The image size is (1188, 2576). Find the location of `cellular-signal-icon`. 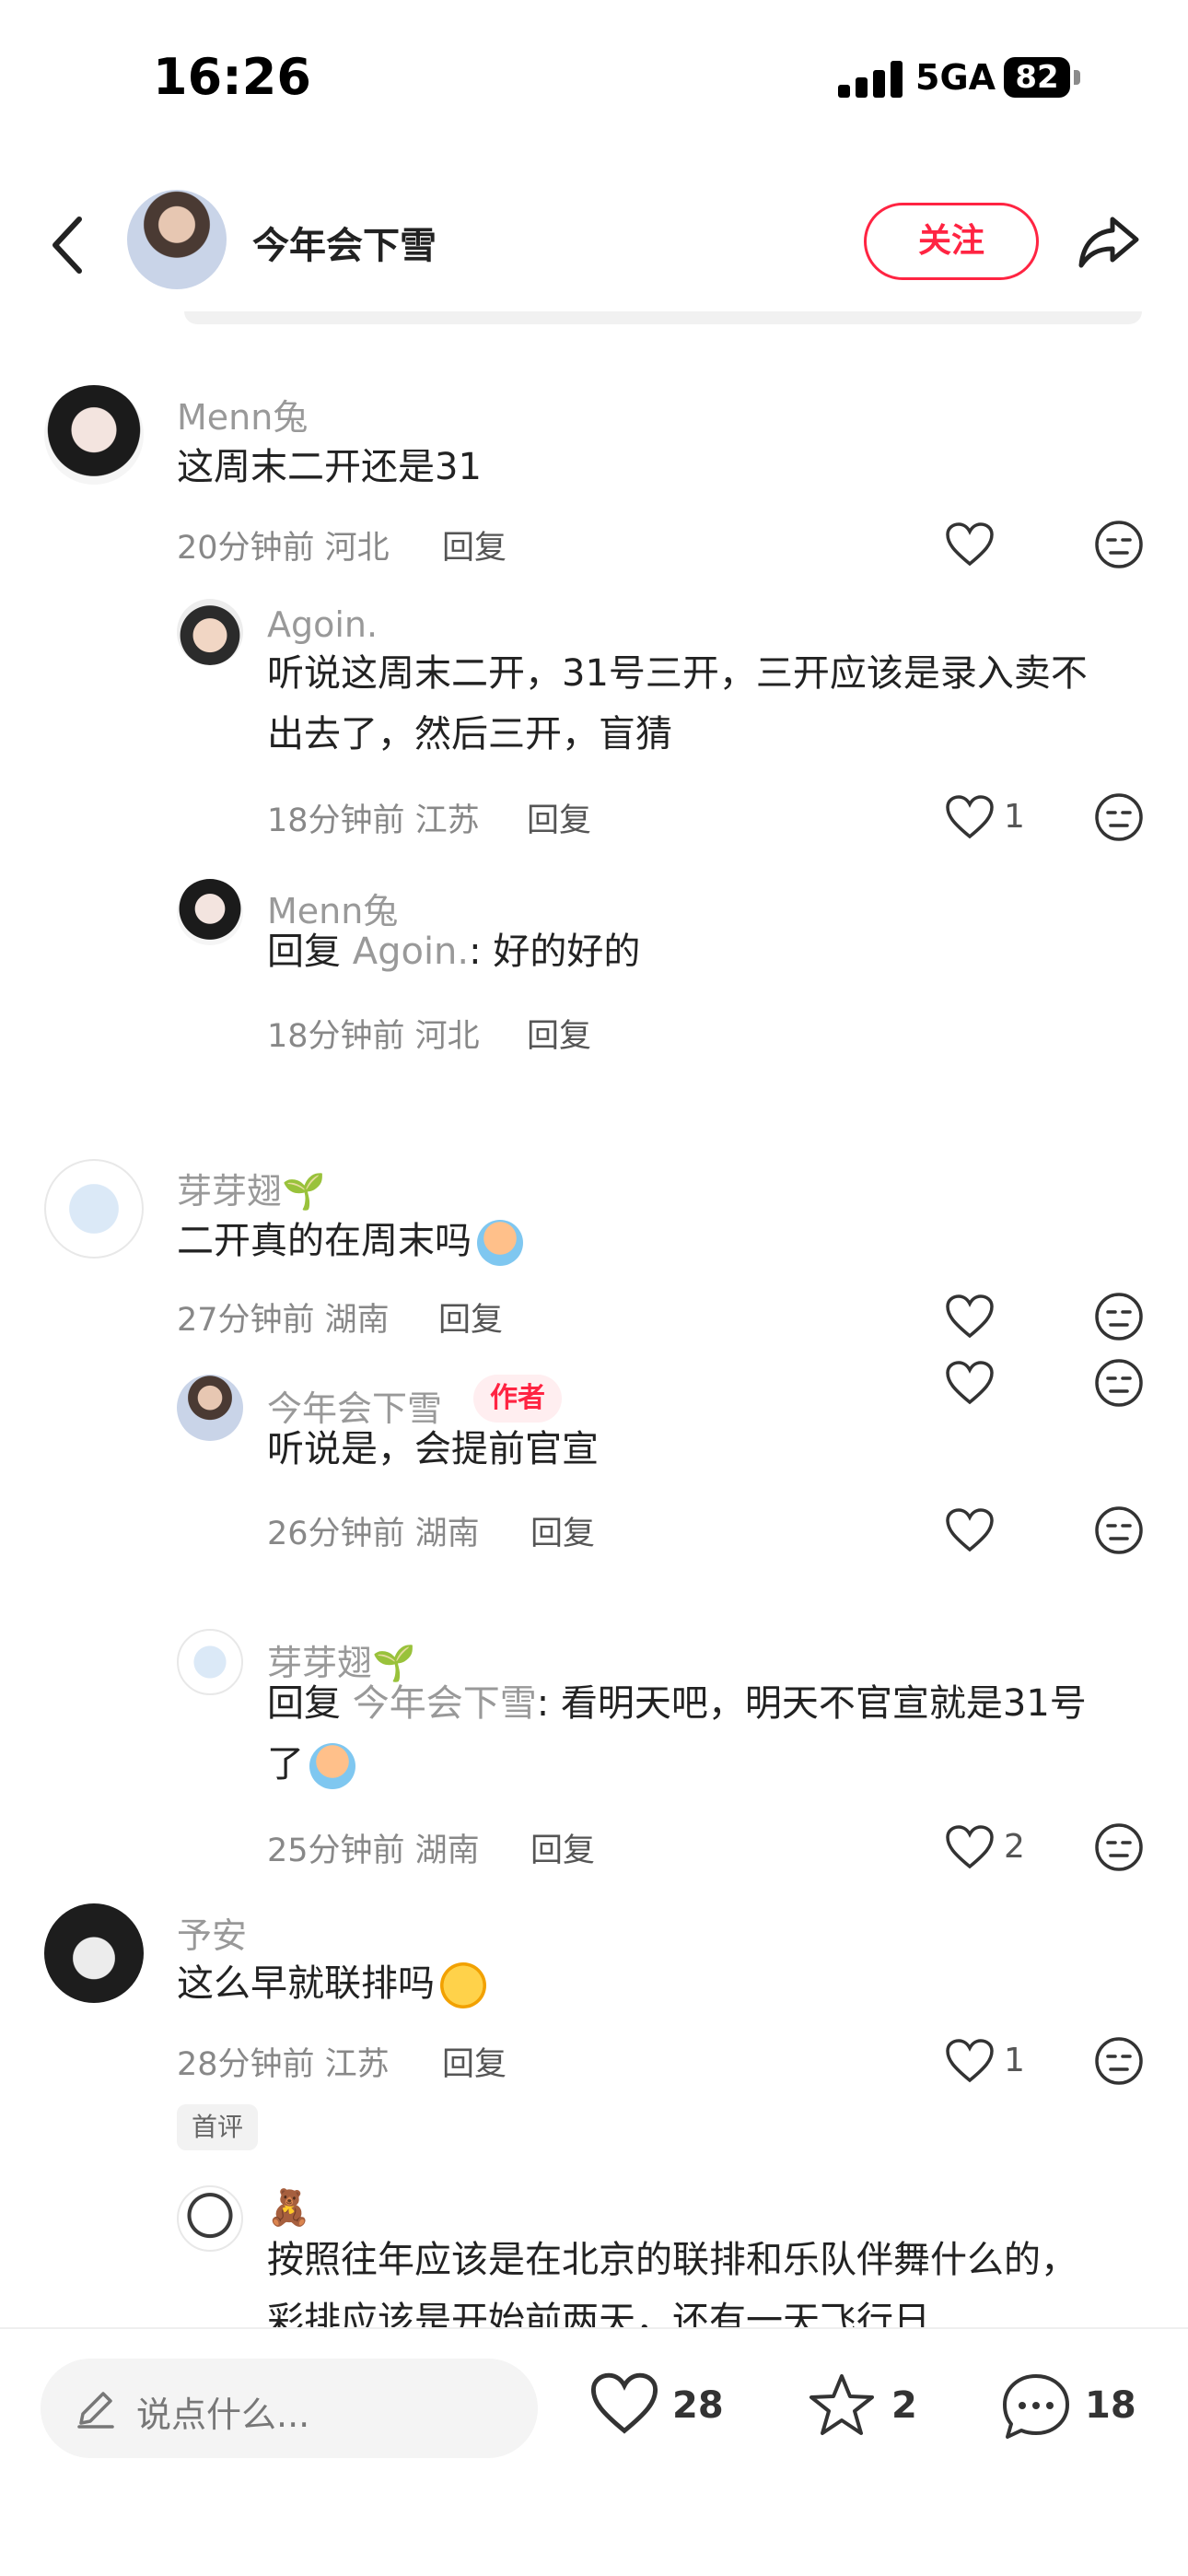

cellular-signal-icon is located at coordinates (871, 79).